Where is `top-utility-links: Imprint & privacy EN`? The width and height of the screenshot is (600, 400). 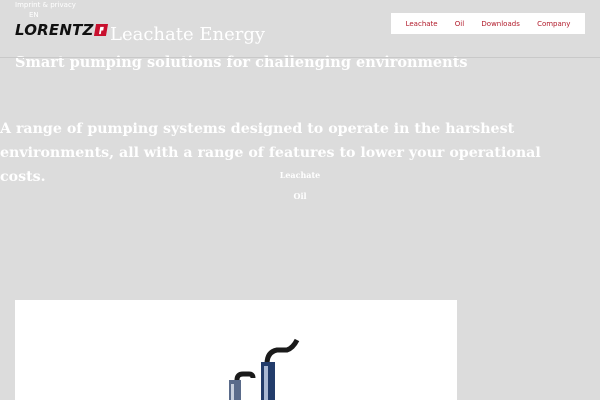
top-utility-links: Imprint & privacy EN is located at coordinates (45, 10).